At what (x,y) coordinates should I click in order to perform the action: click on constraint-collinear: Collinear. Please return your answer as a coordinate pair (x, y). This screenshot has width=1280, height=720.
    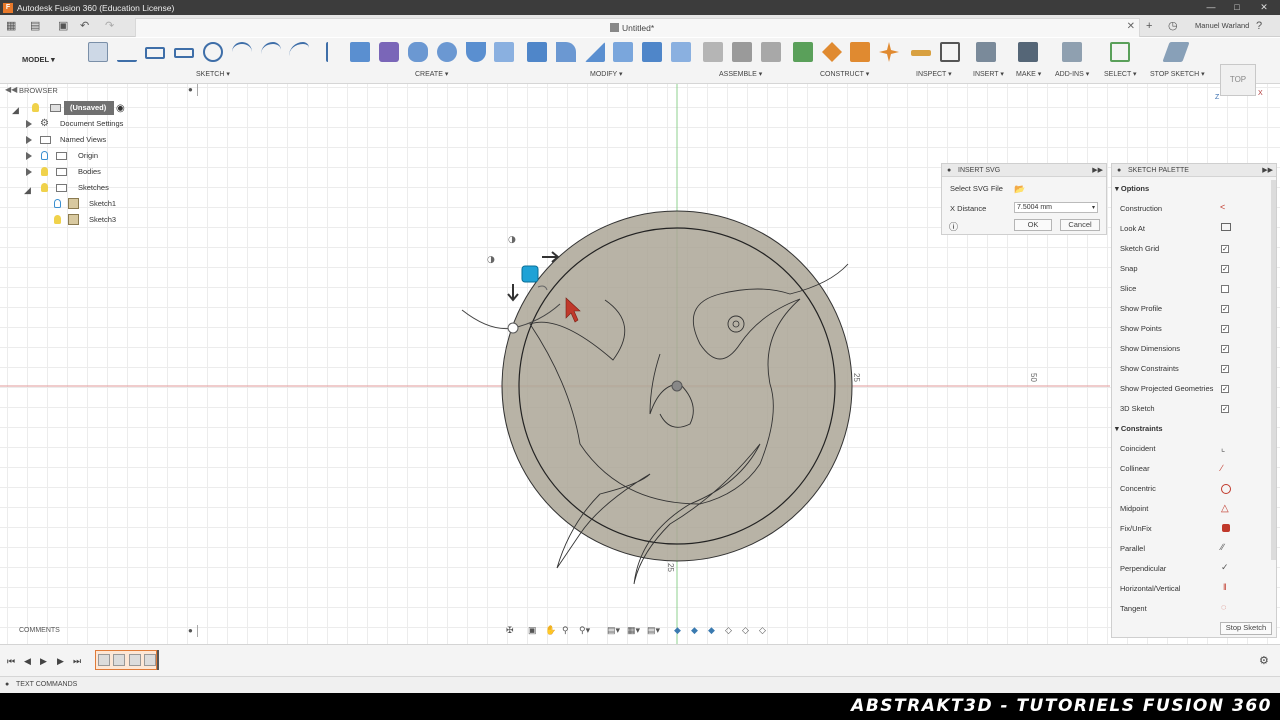
    Looking at the image, I should click on (1135, 469).